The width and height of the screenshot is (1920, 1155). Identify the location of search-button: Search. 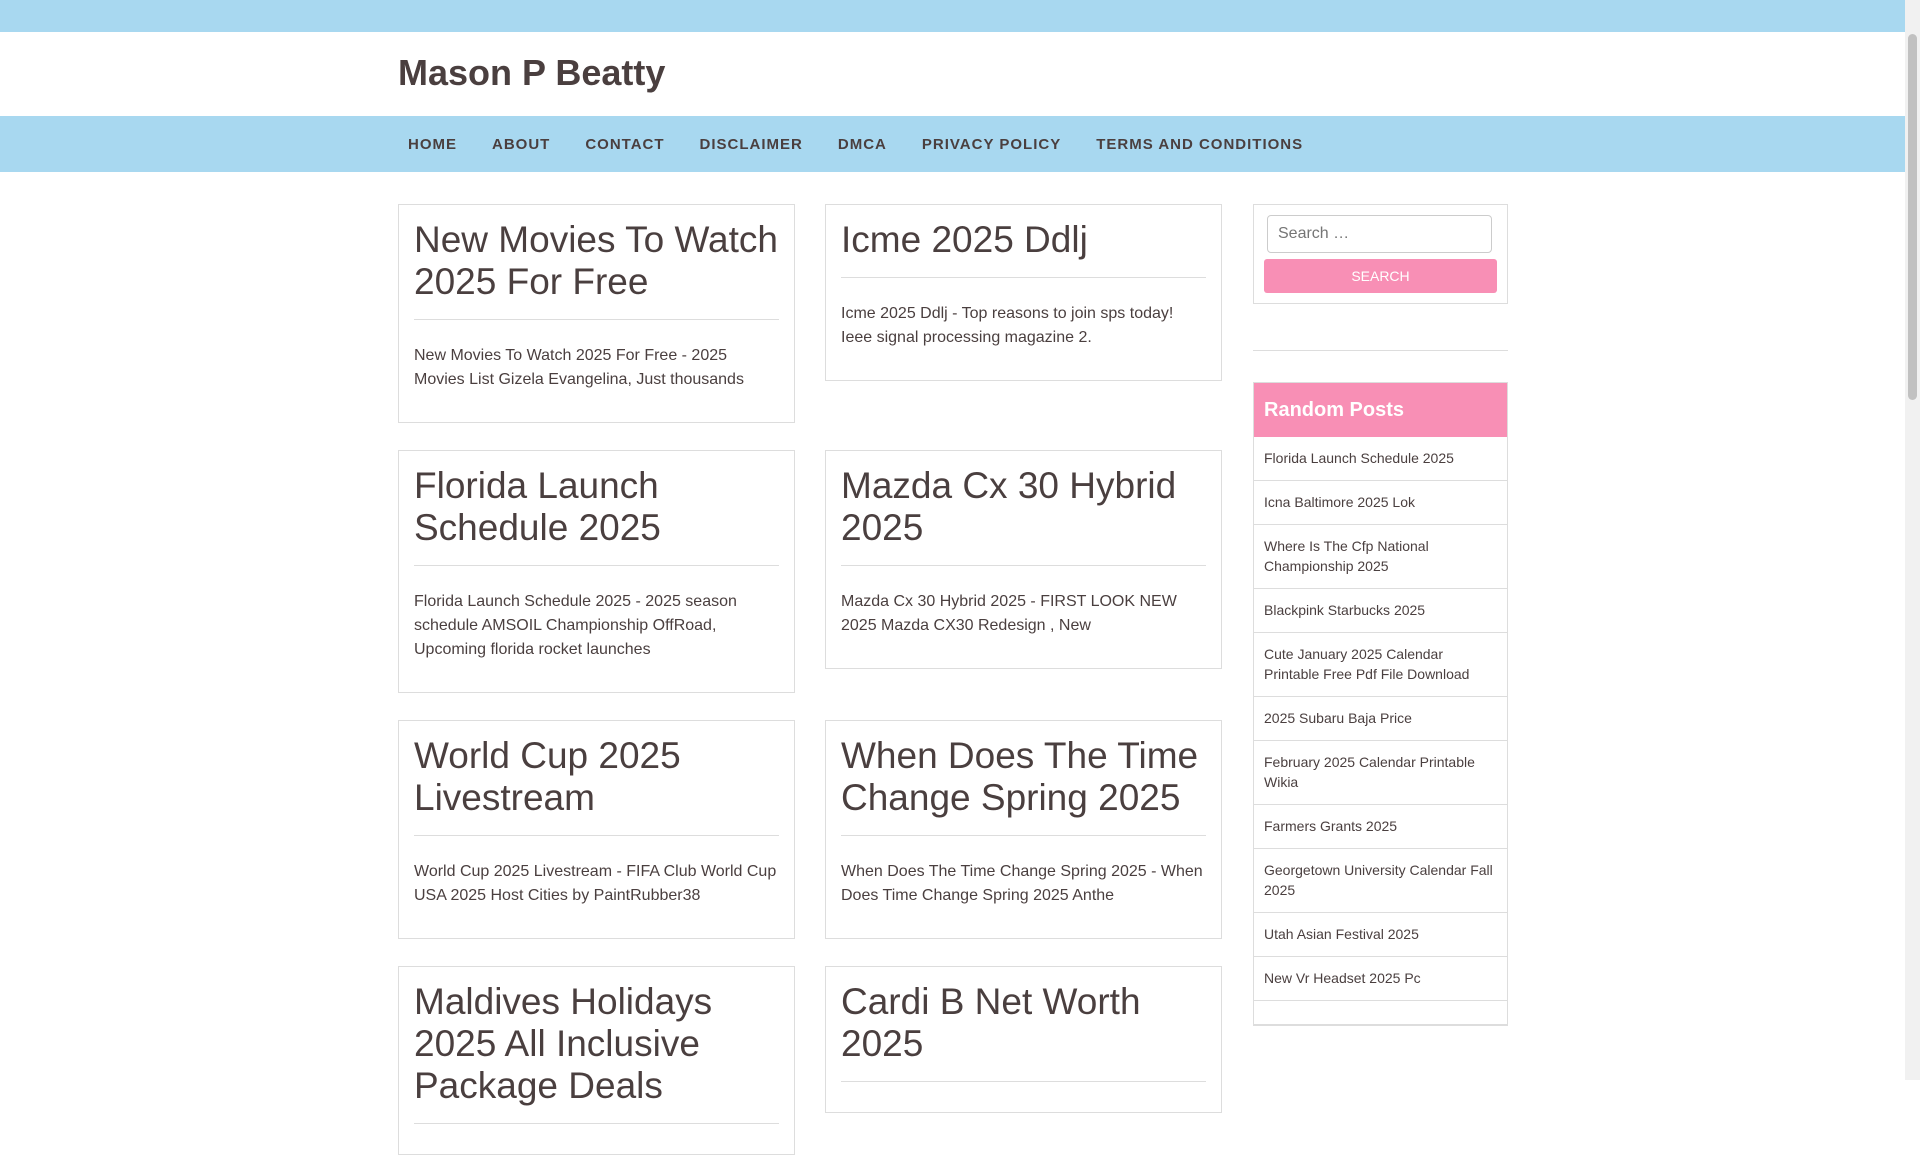
(1380, 276).